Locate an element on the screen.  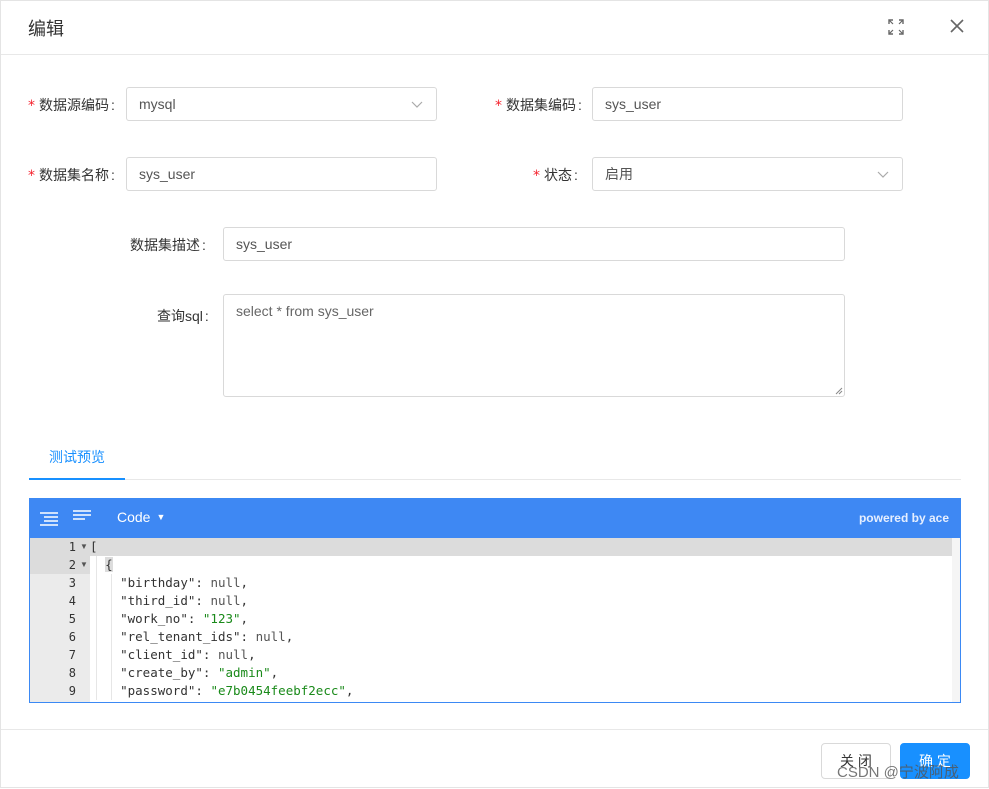
dataset-code-input: sys_user is located at coordinates (747, 104).